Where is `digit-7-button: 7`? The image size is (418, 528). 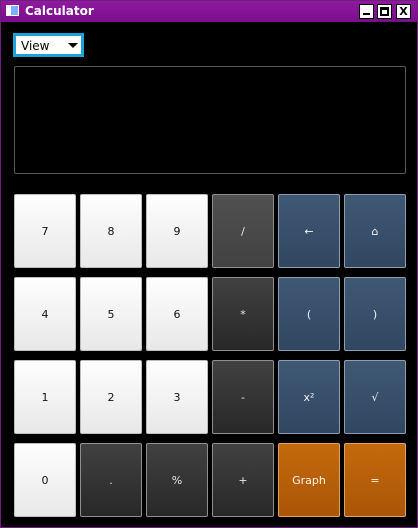 digit-7-button: 7 is located at coordinates (45, 231).